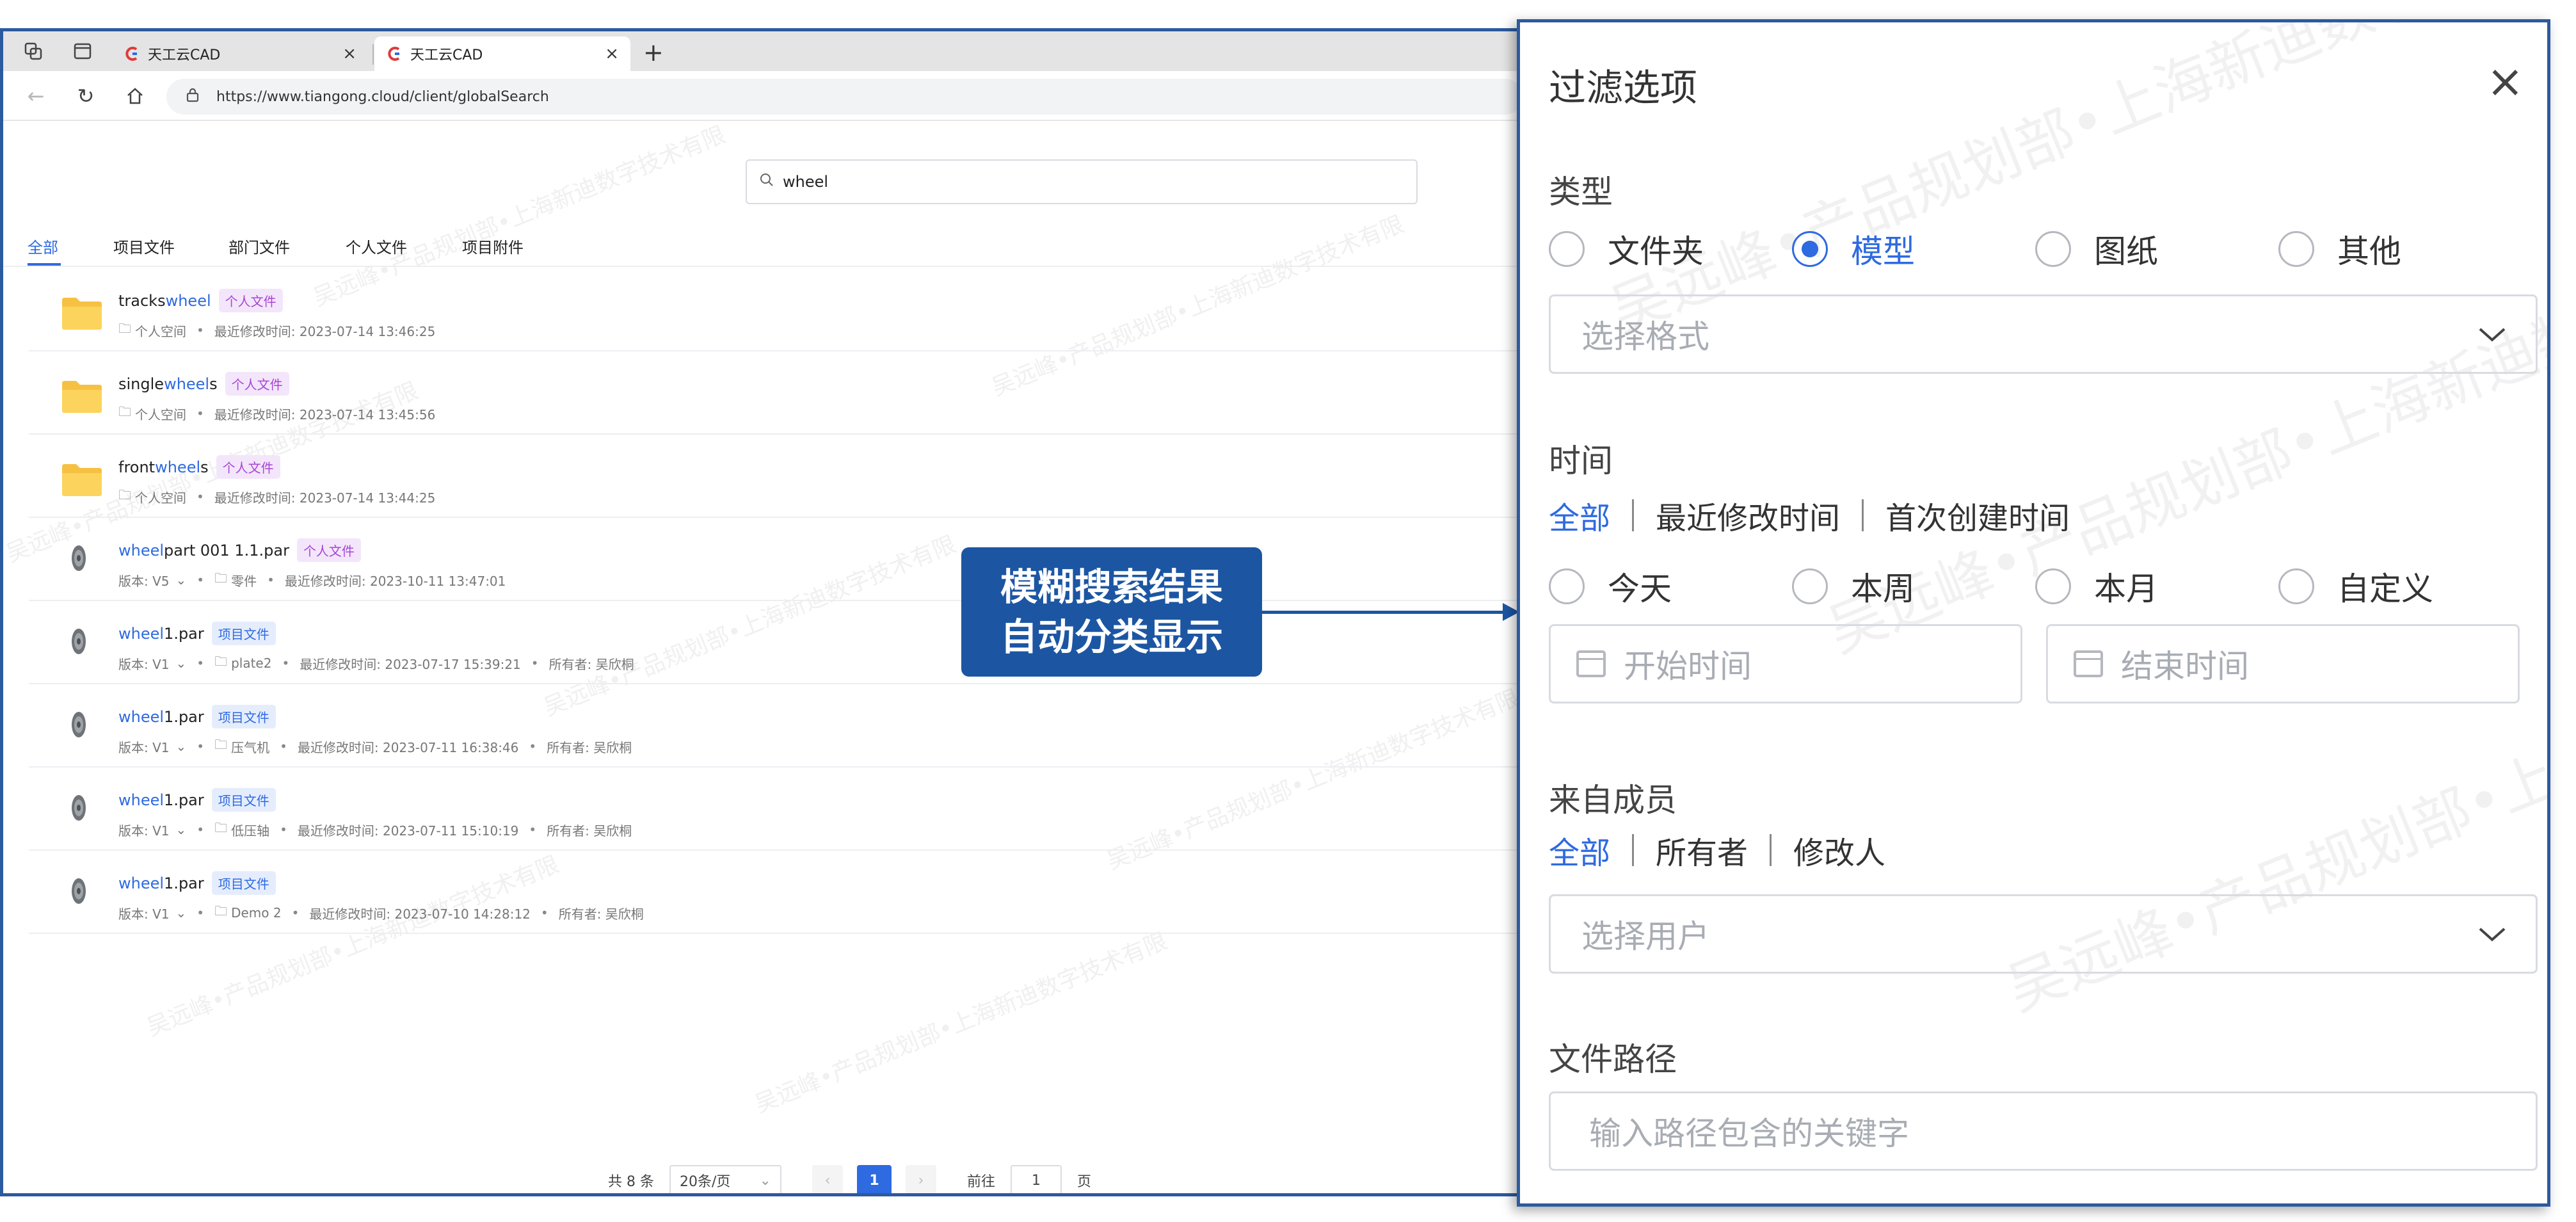 Image resolution: width=2576 pixels, height=1222 pixels. I want to click on radio-label: 自定义, so click(2385, 588).